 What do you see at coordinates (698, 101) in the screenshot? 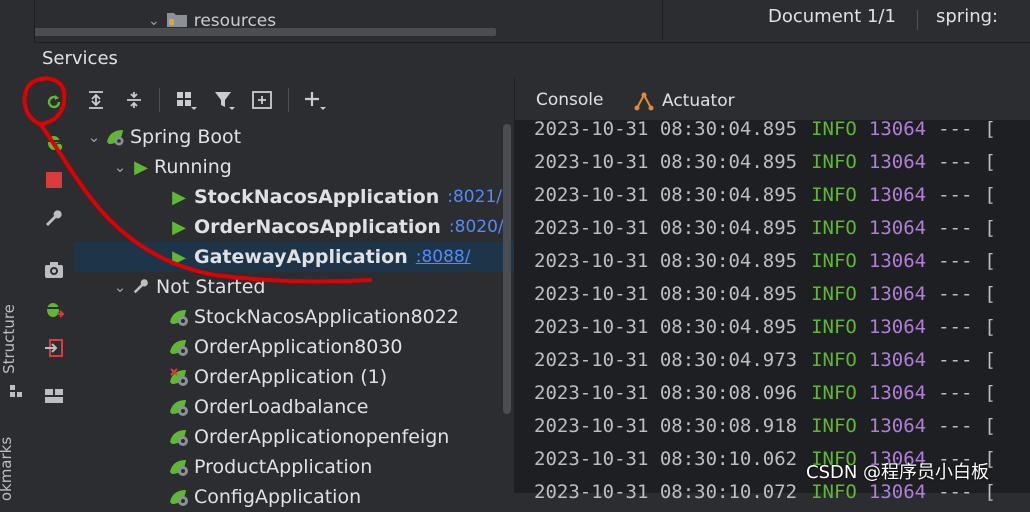
I see `tab-label: Actuator` at bounding box center [698, 101].